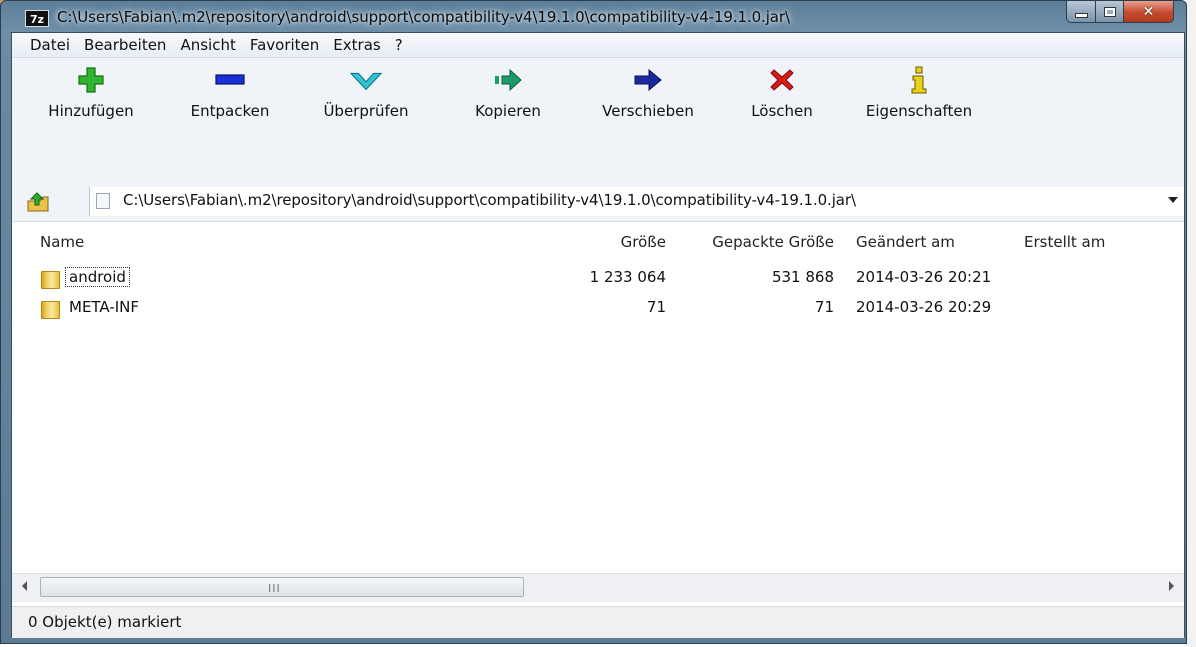 This screenshot has width=1196, height=647. Describe the element at coordinates (924, 307) in the screenshot. I see `file-modified: 2014-03-26 20:29` at that location.